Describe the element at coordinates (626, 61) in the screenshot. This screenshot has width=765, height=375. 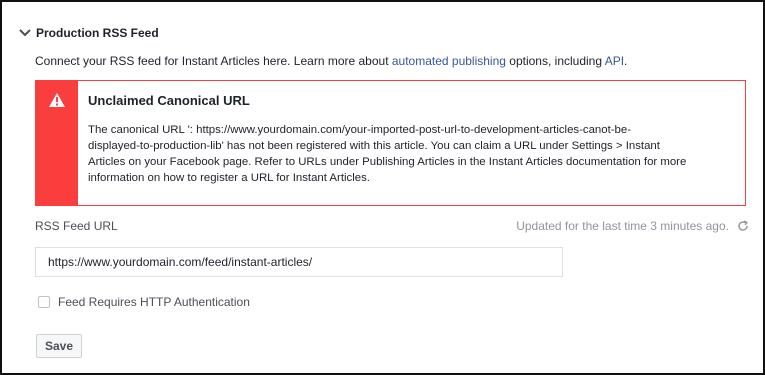
I see `intro-suffix: .` at that location.